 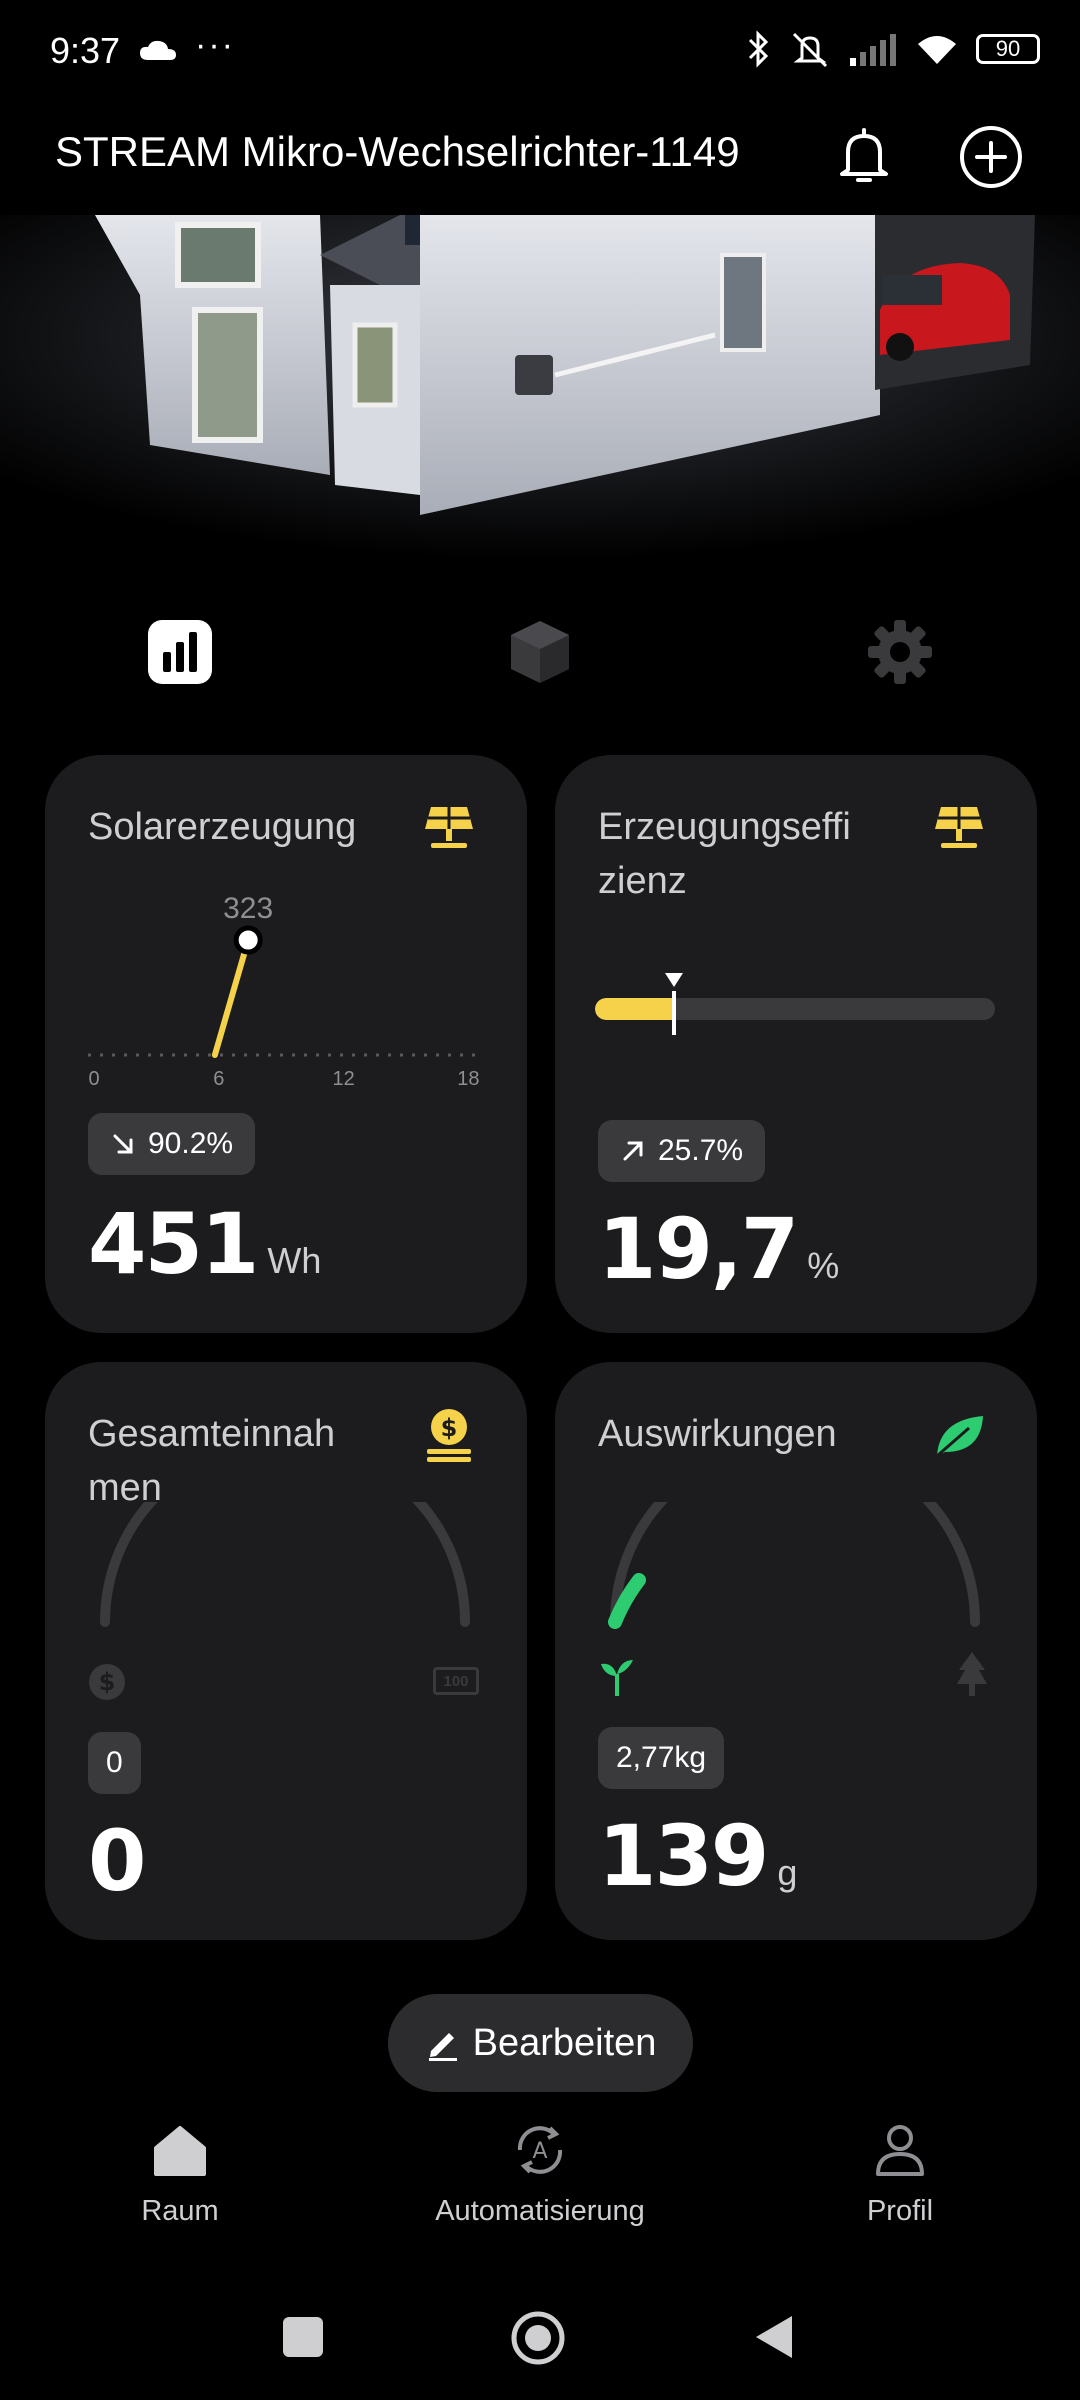 I want to click on impact-gauge-track, so click(x=795, y=1564).